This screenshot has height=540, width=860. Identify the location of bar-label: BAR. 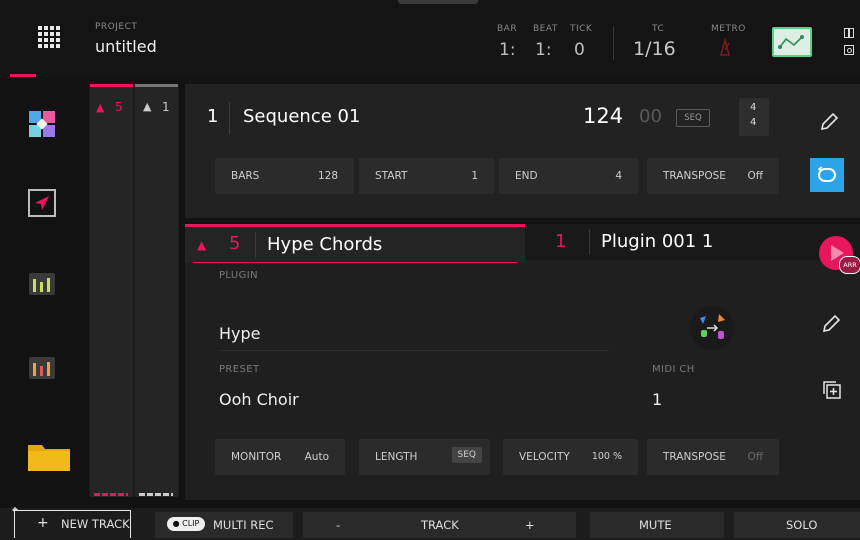
(507, 29).